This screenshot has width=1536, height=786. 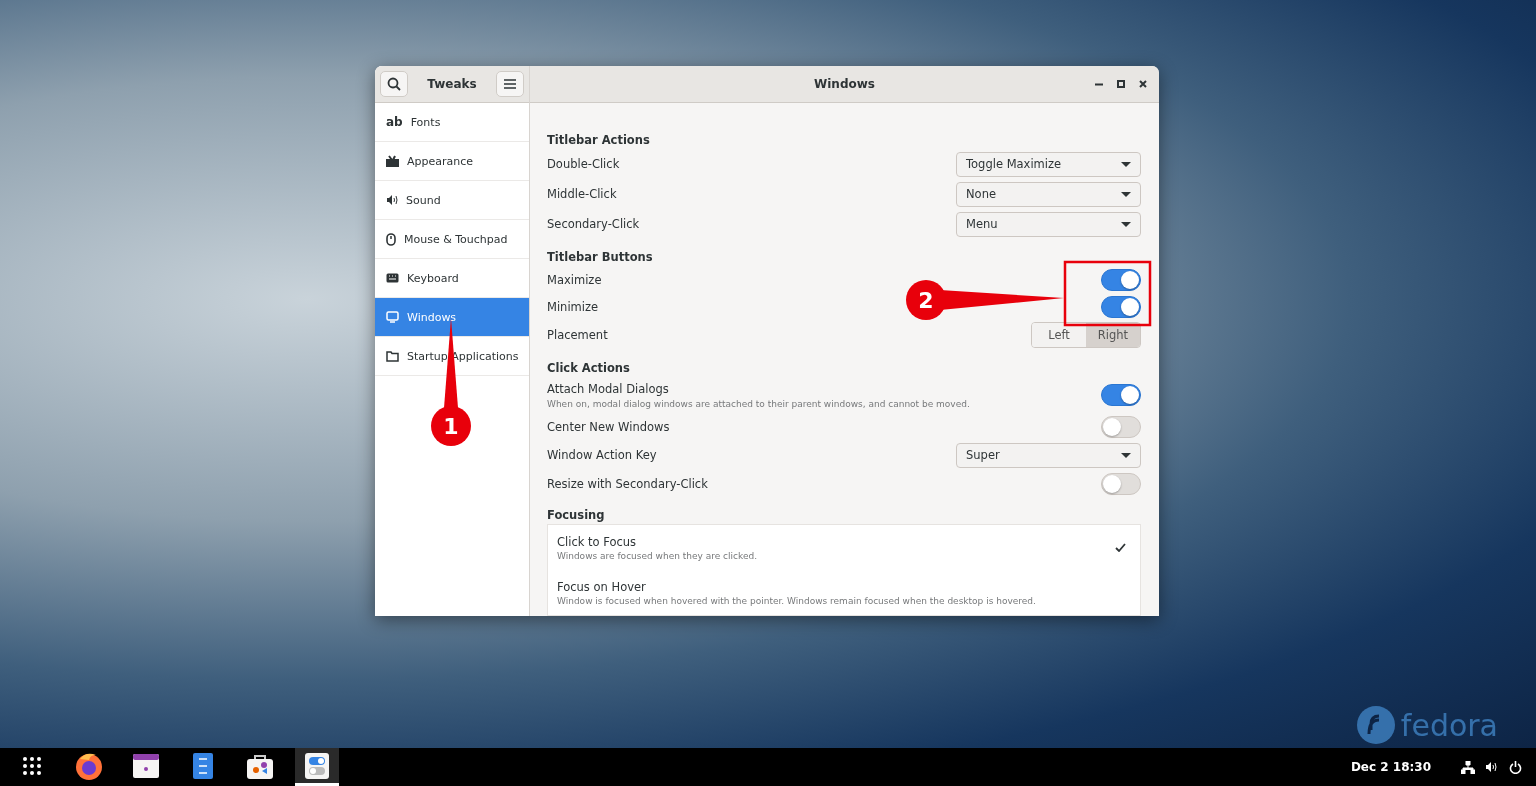 I want to click on setting-label: Double-Click, so click(x=583, y=164).